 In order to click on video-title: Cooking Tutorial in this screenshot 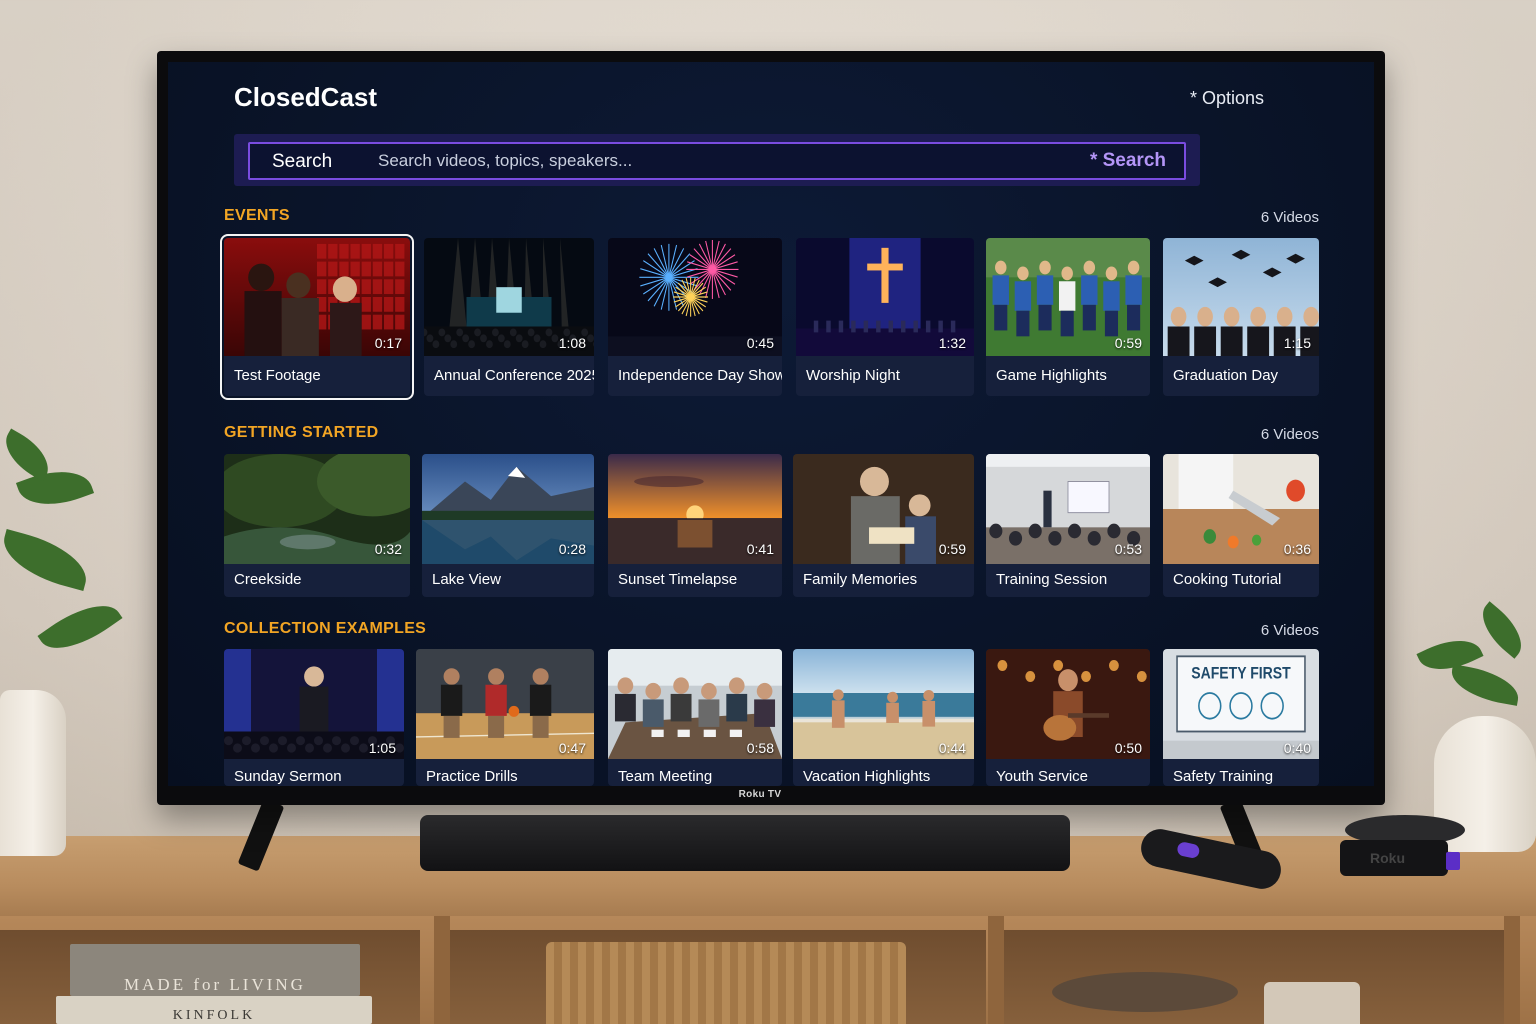, I will do `click(1227, 579)`.